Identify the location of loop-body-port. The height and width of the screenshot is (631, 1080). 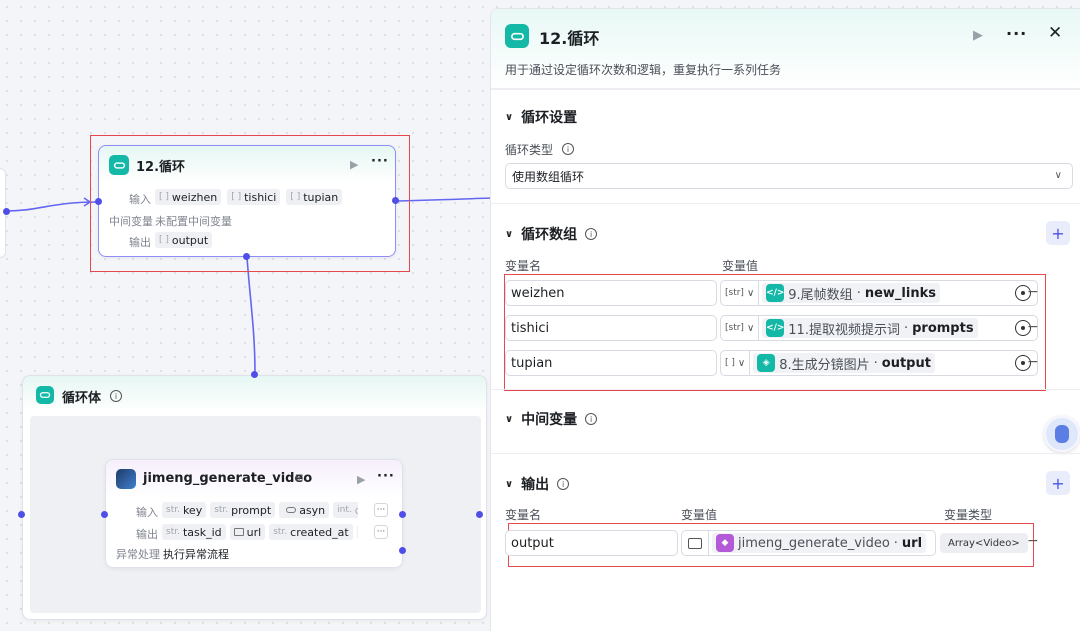
(246, 256).